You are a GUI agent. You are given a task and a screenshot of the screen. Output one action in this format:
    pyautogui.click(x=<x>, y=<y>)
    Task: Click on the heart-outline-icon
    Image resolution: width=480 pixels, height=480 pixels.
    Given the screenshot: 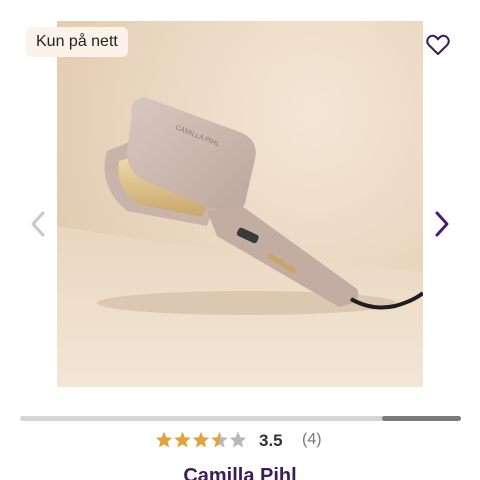 What is the action you would take?
    pyautogui.click(x=438, y=45)
    